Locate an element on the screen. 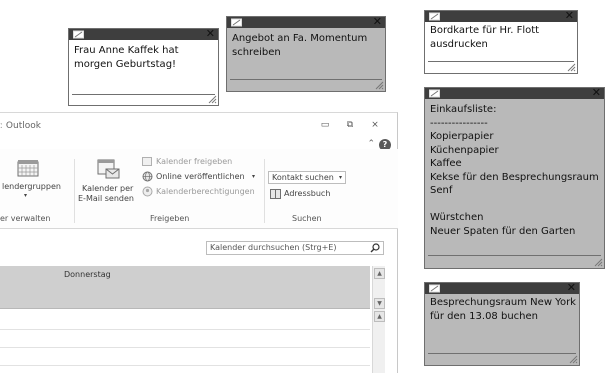  permissions-icon is located at coordinates (147, 191).